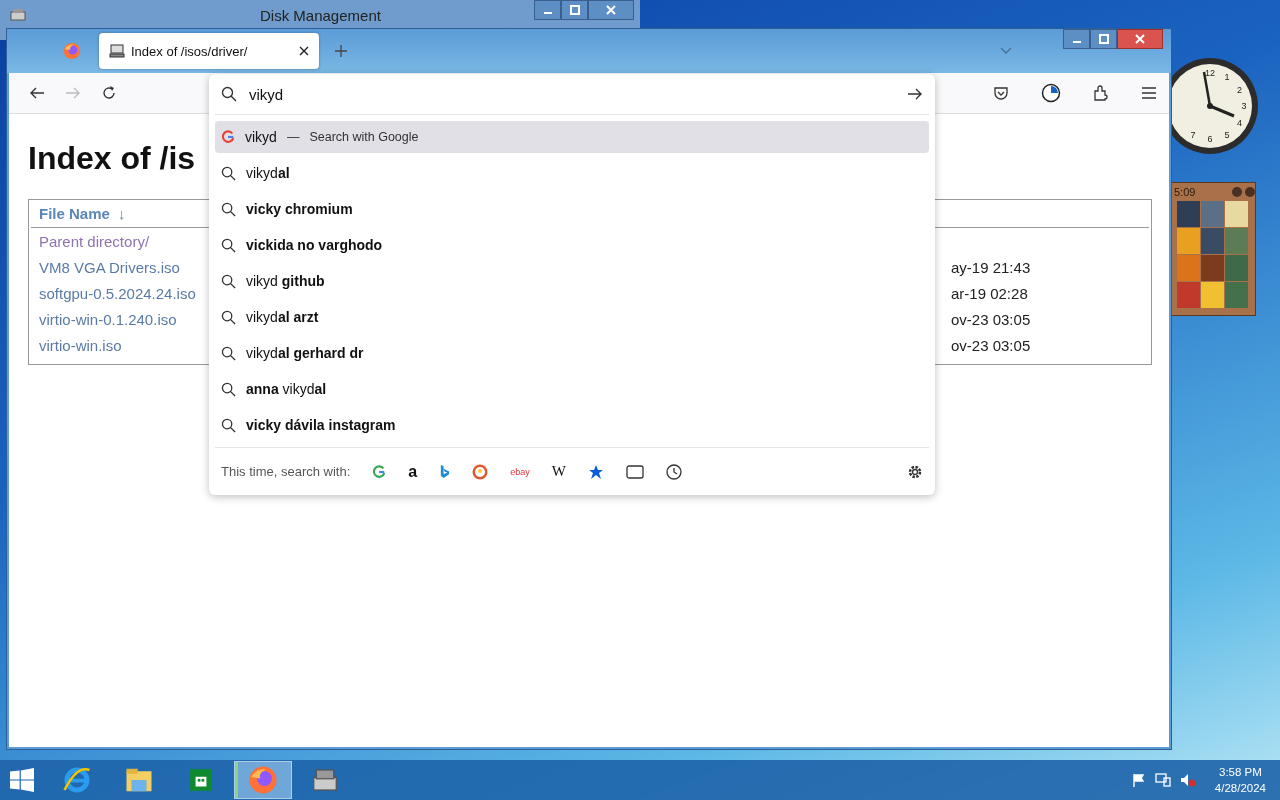 This screenshot has height=800, width=1280. Describe the element at coordinates (915, 471) in the screenshot. I see `settings-icon` at that location.